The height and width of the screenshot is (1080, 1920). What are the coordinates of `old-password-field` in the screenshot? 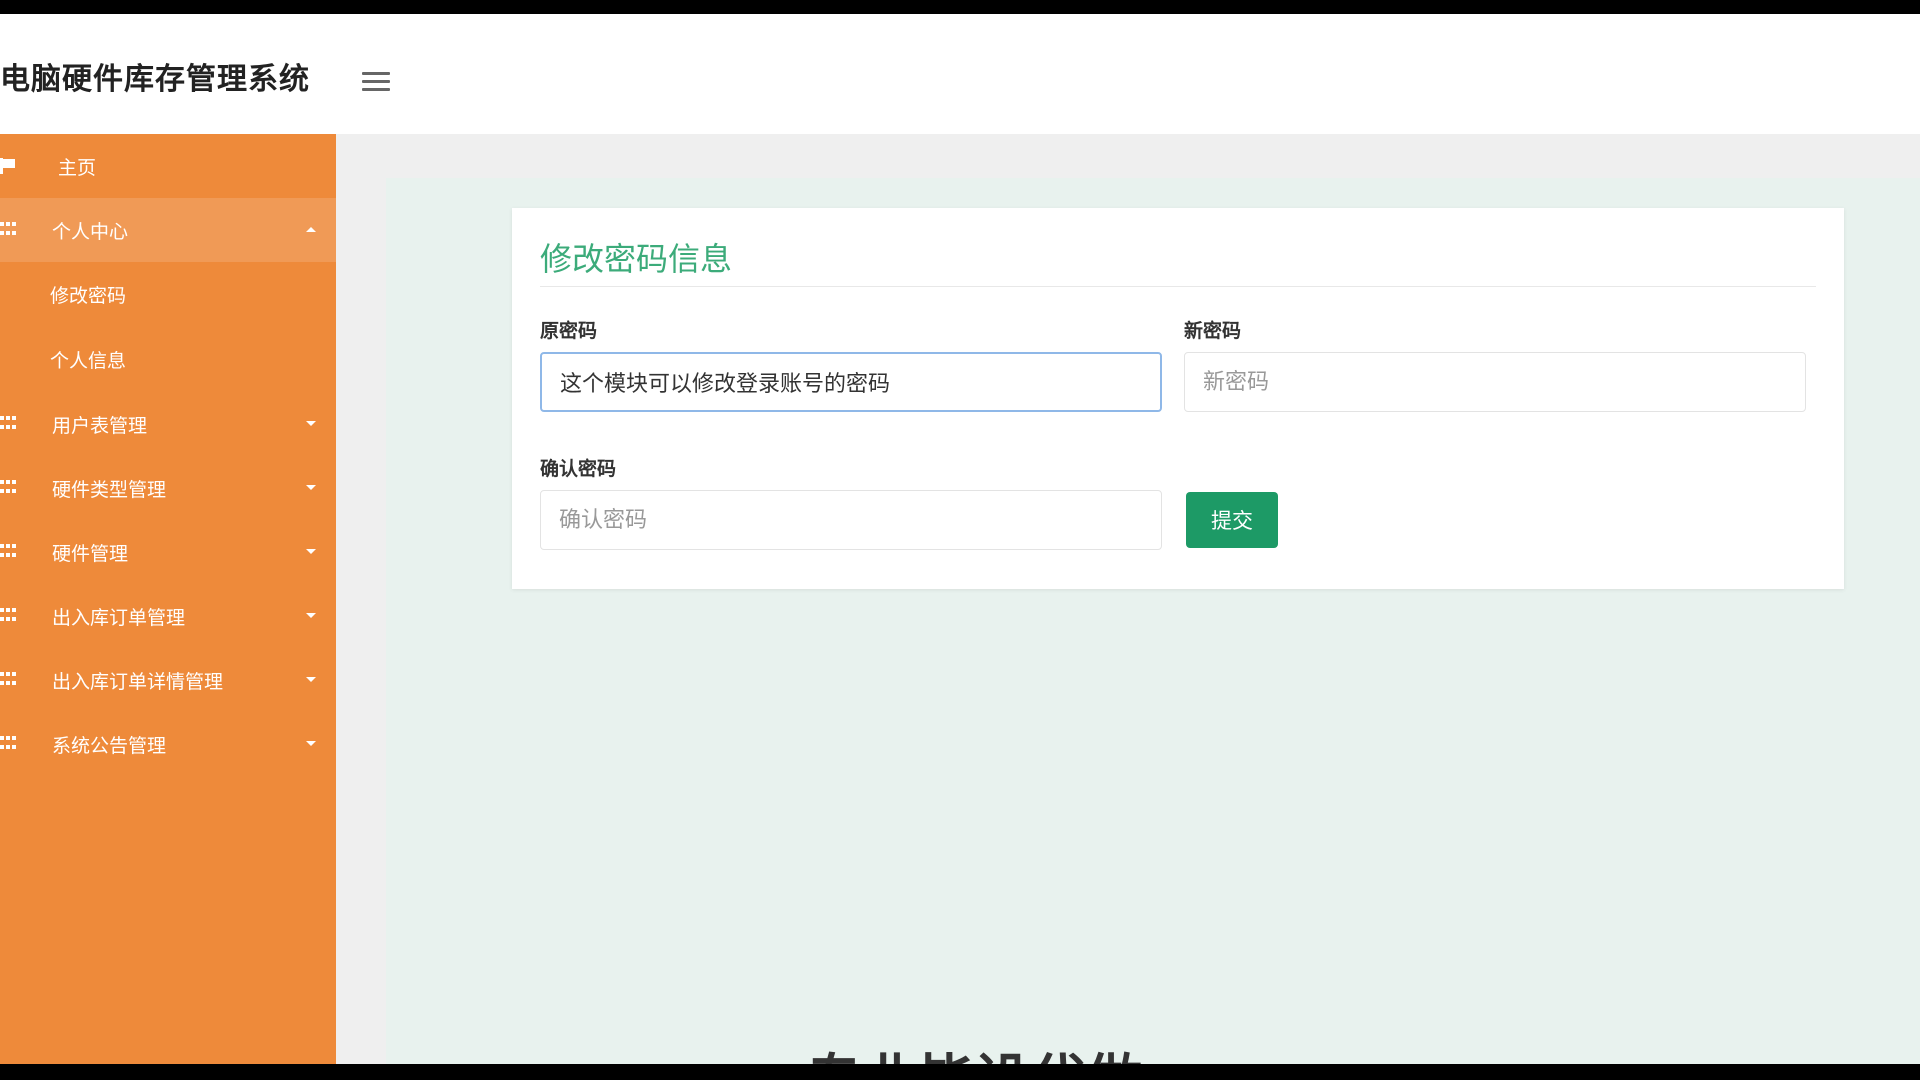 It's located at (851, 382).